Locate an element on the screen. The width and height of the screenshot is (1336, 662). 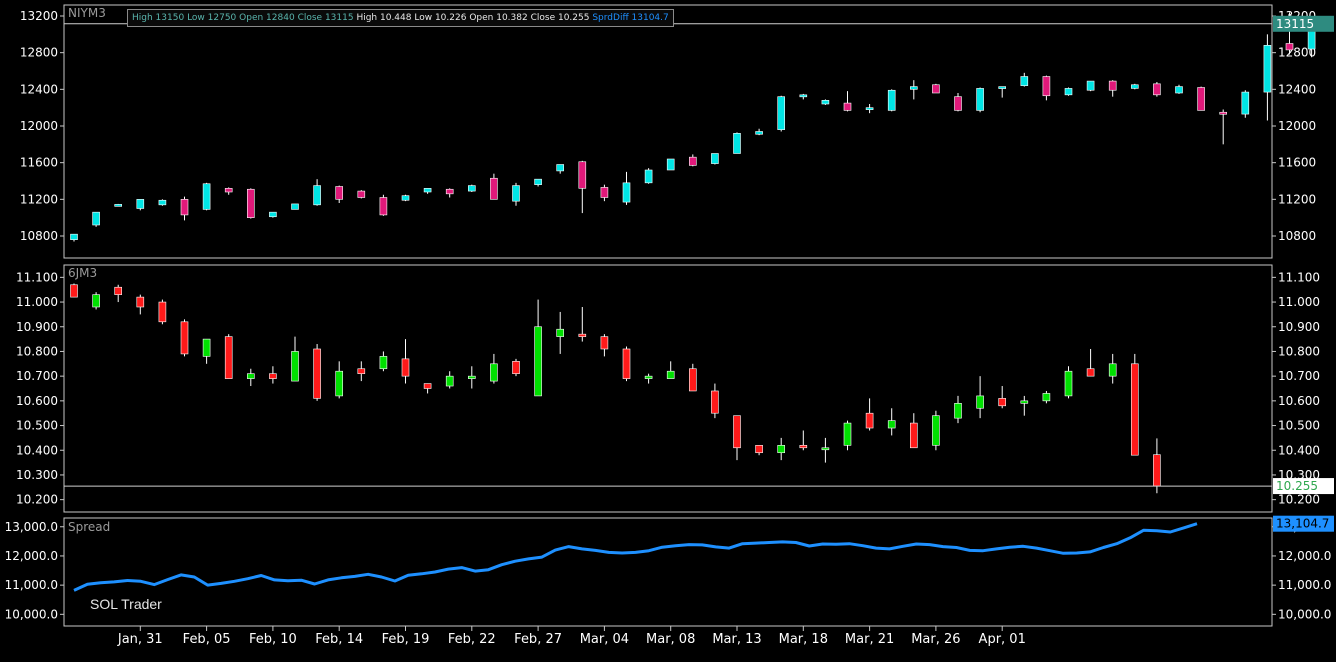
x-tick-label: Mar, 08 is located at coordinates (670, 639).